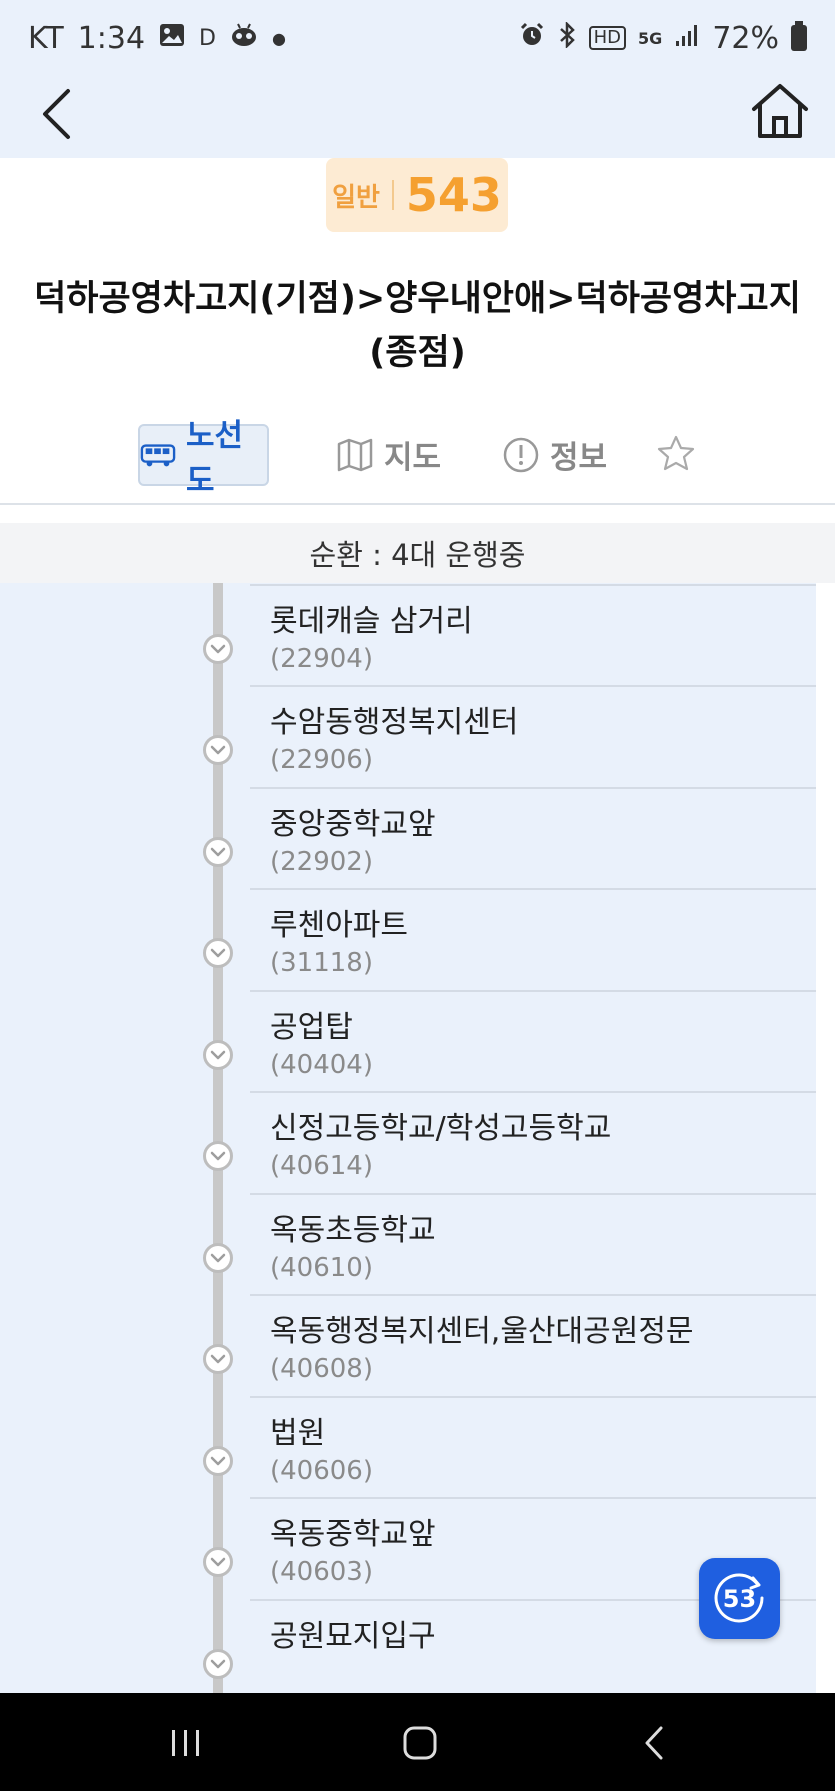 This screenshot has width=835, height=1791. Describe the element at coordinates (392, 195) in the screenshot. I see `badge-divider` at that location.